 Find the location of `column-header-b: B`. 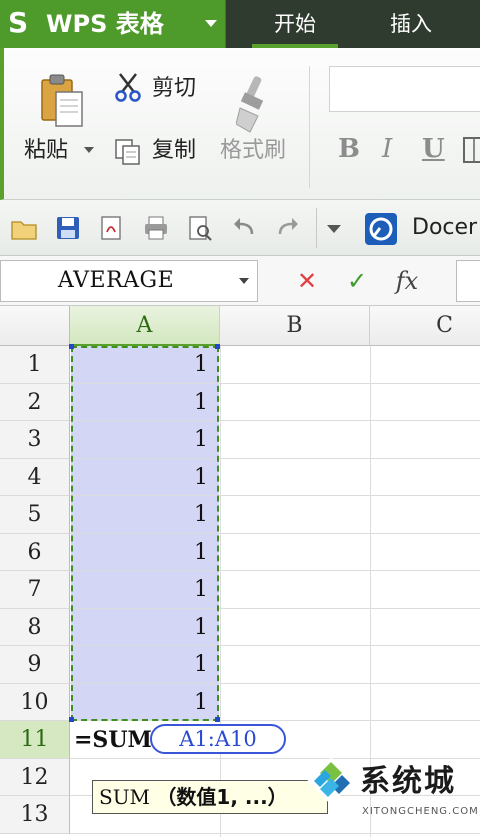

column-header-b: B is located at coordinates (295, 326).